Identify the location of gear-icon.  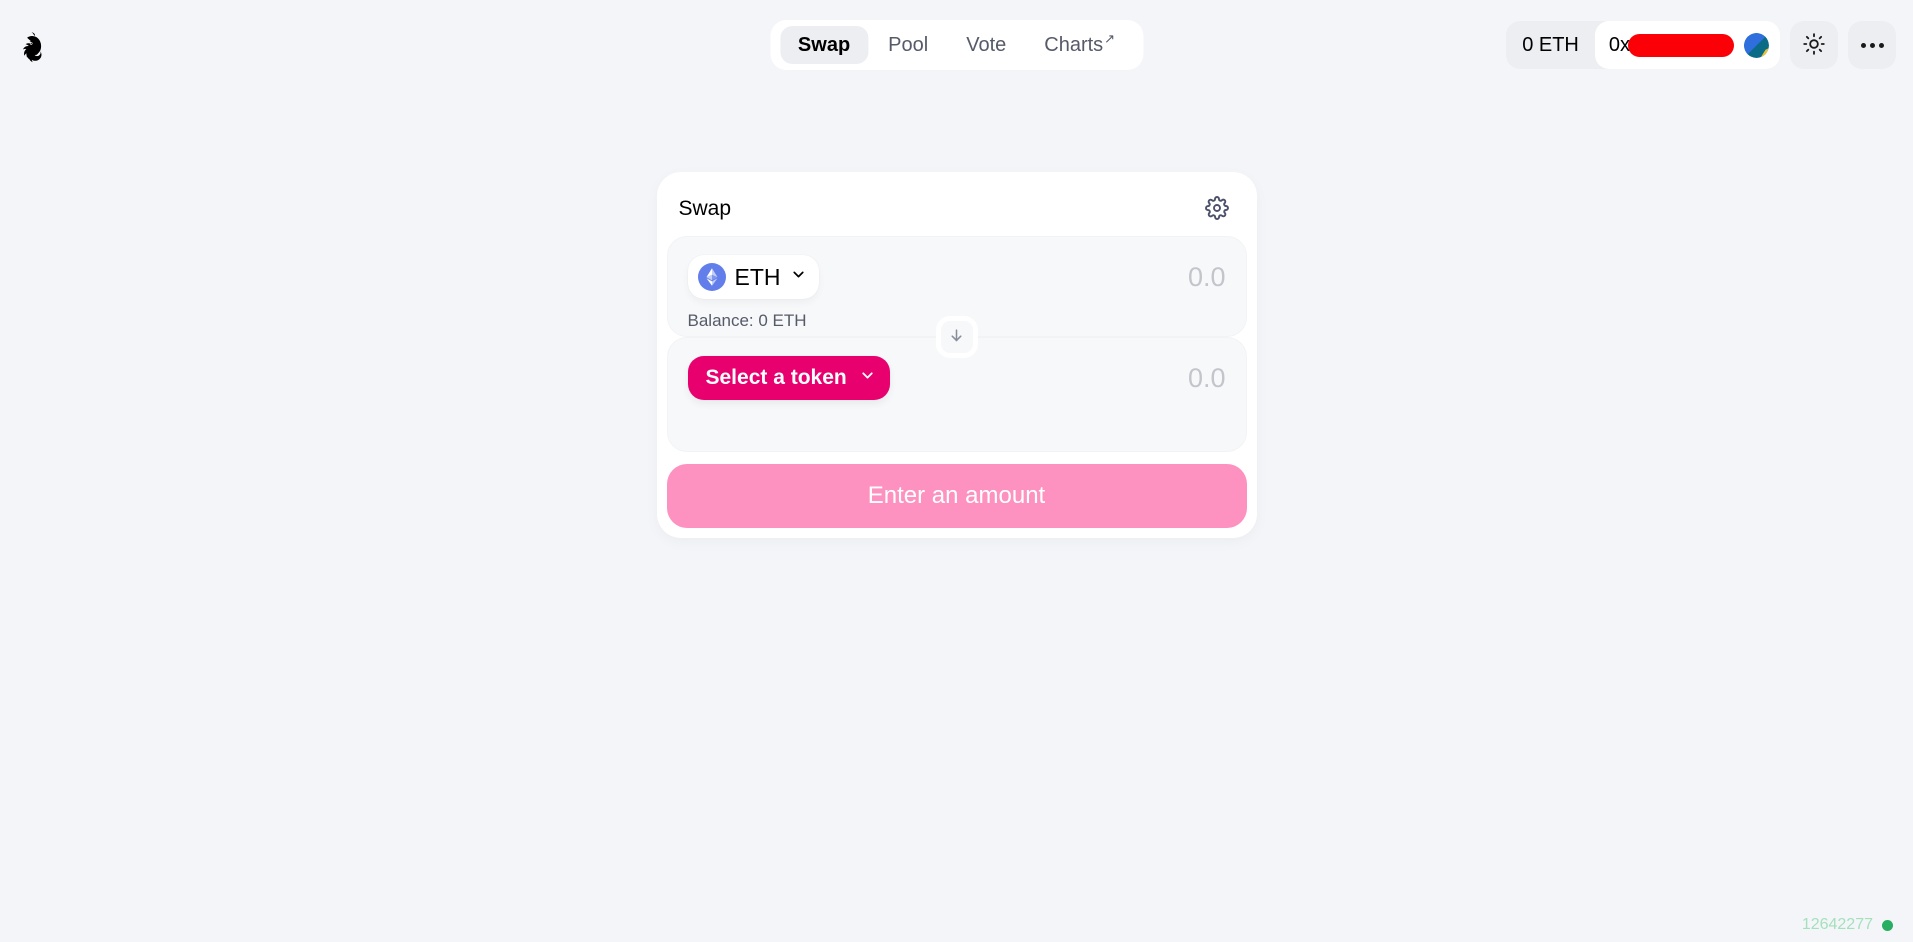
(1216, 209).